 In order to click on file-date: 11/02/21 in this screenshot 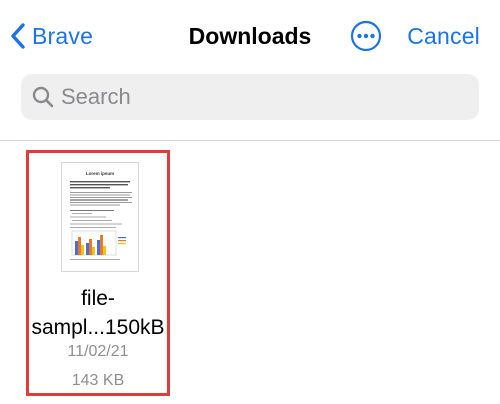, I will do `click(98, 351)`.